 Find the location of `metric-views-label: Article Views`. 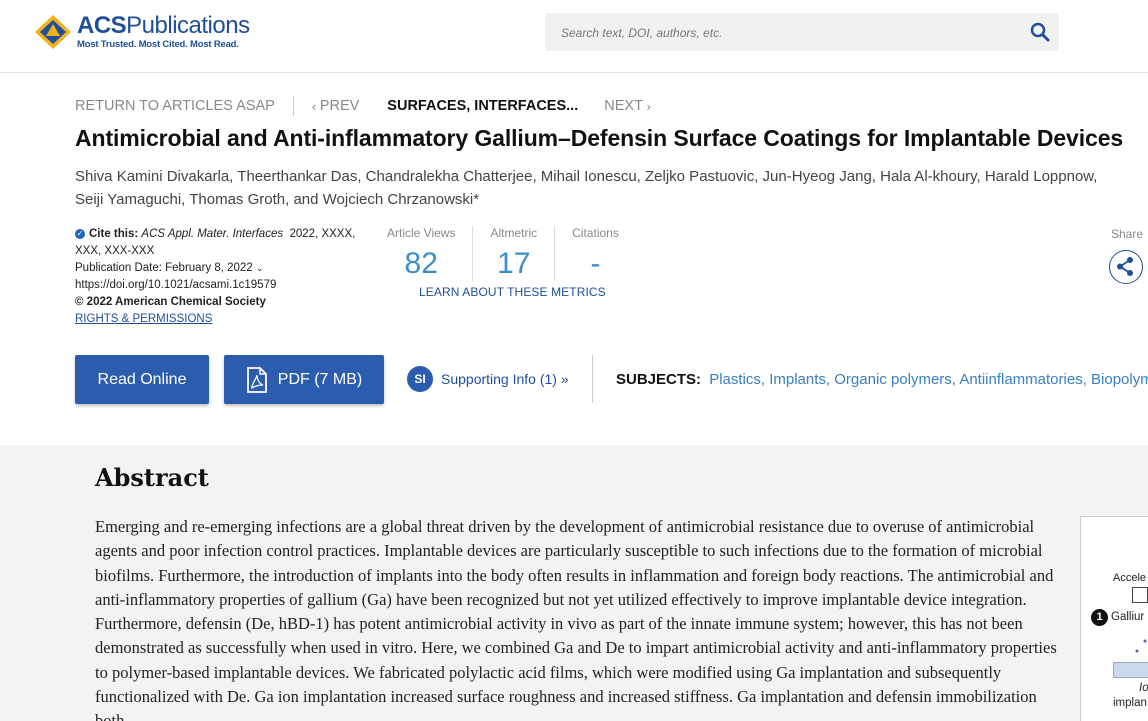

metric-views-label: Article Views is located at coordinates (421, 233).